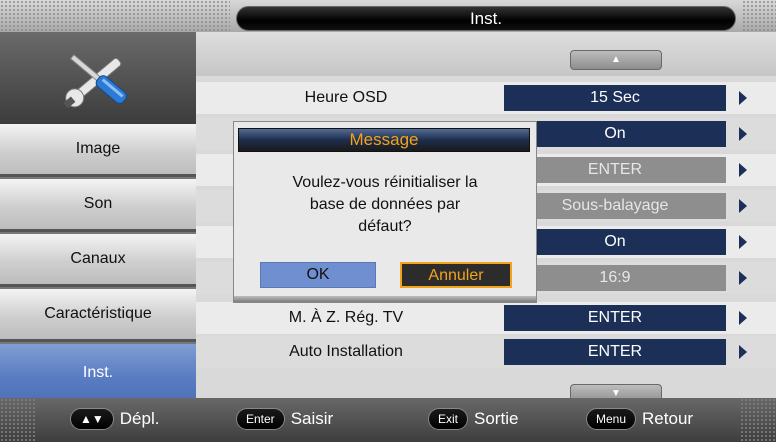 This screenshot has height=442, width=776. Describe the element at coordinates (18, 420) in the screenshot. I see `bottom-bar-texture-left` at that location.